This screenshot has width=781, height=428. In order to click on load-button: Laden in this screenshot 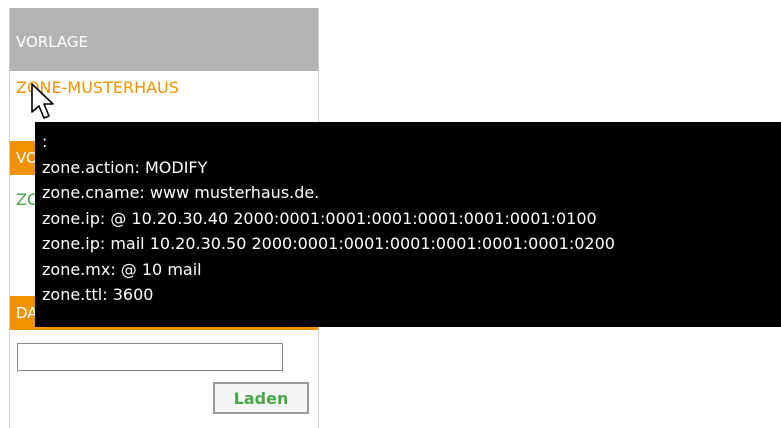, I will do `click(261, 398)`.